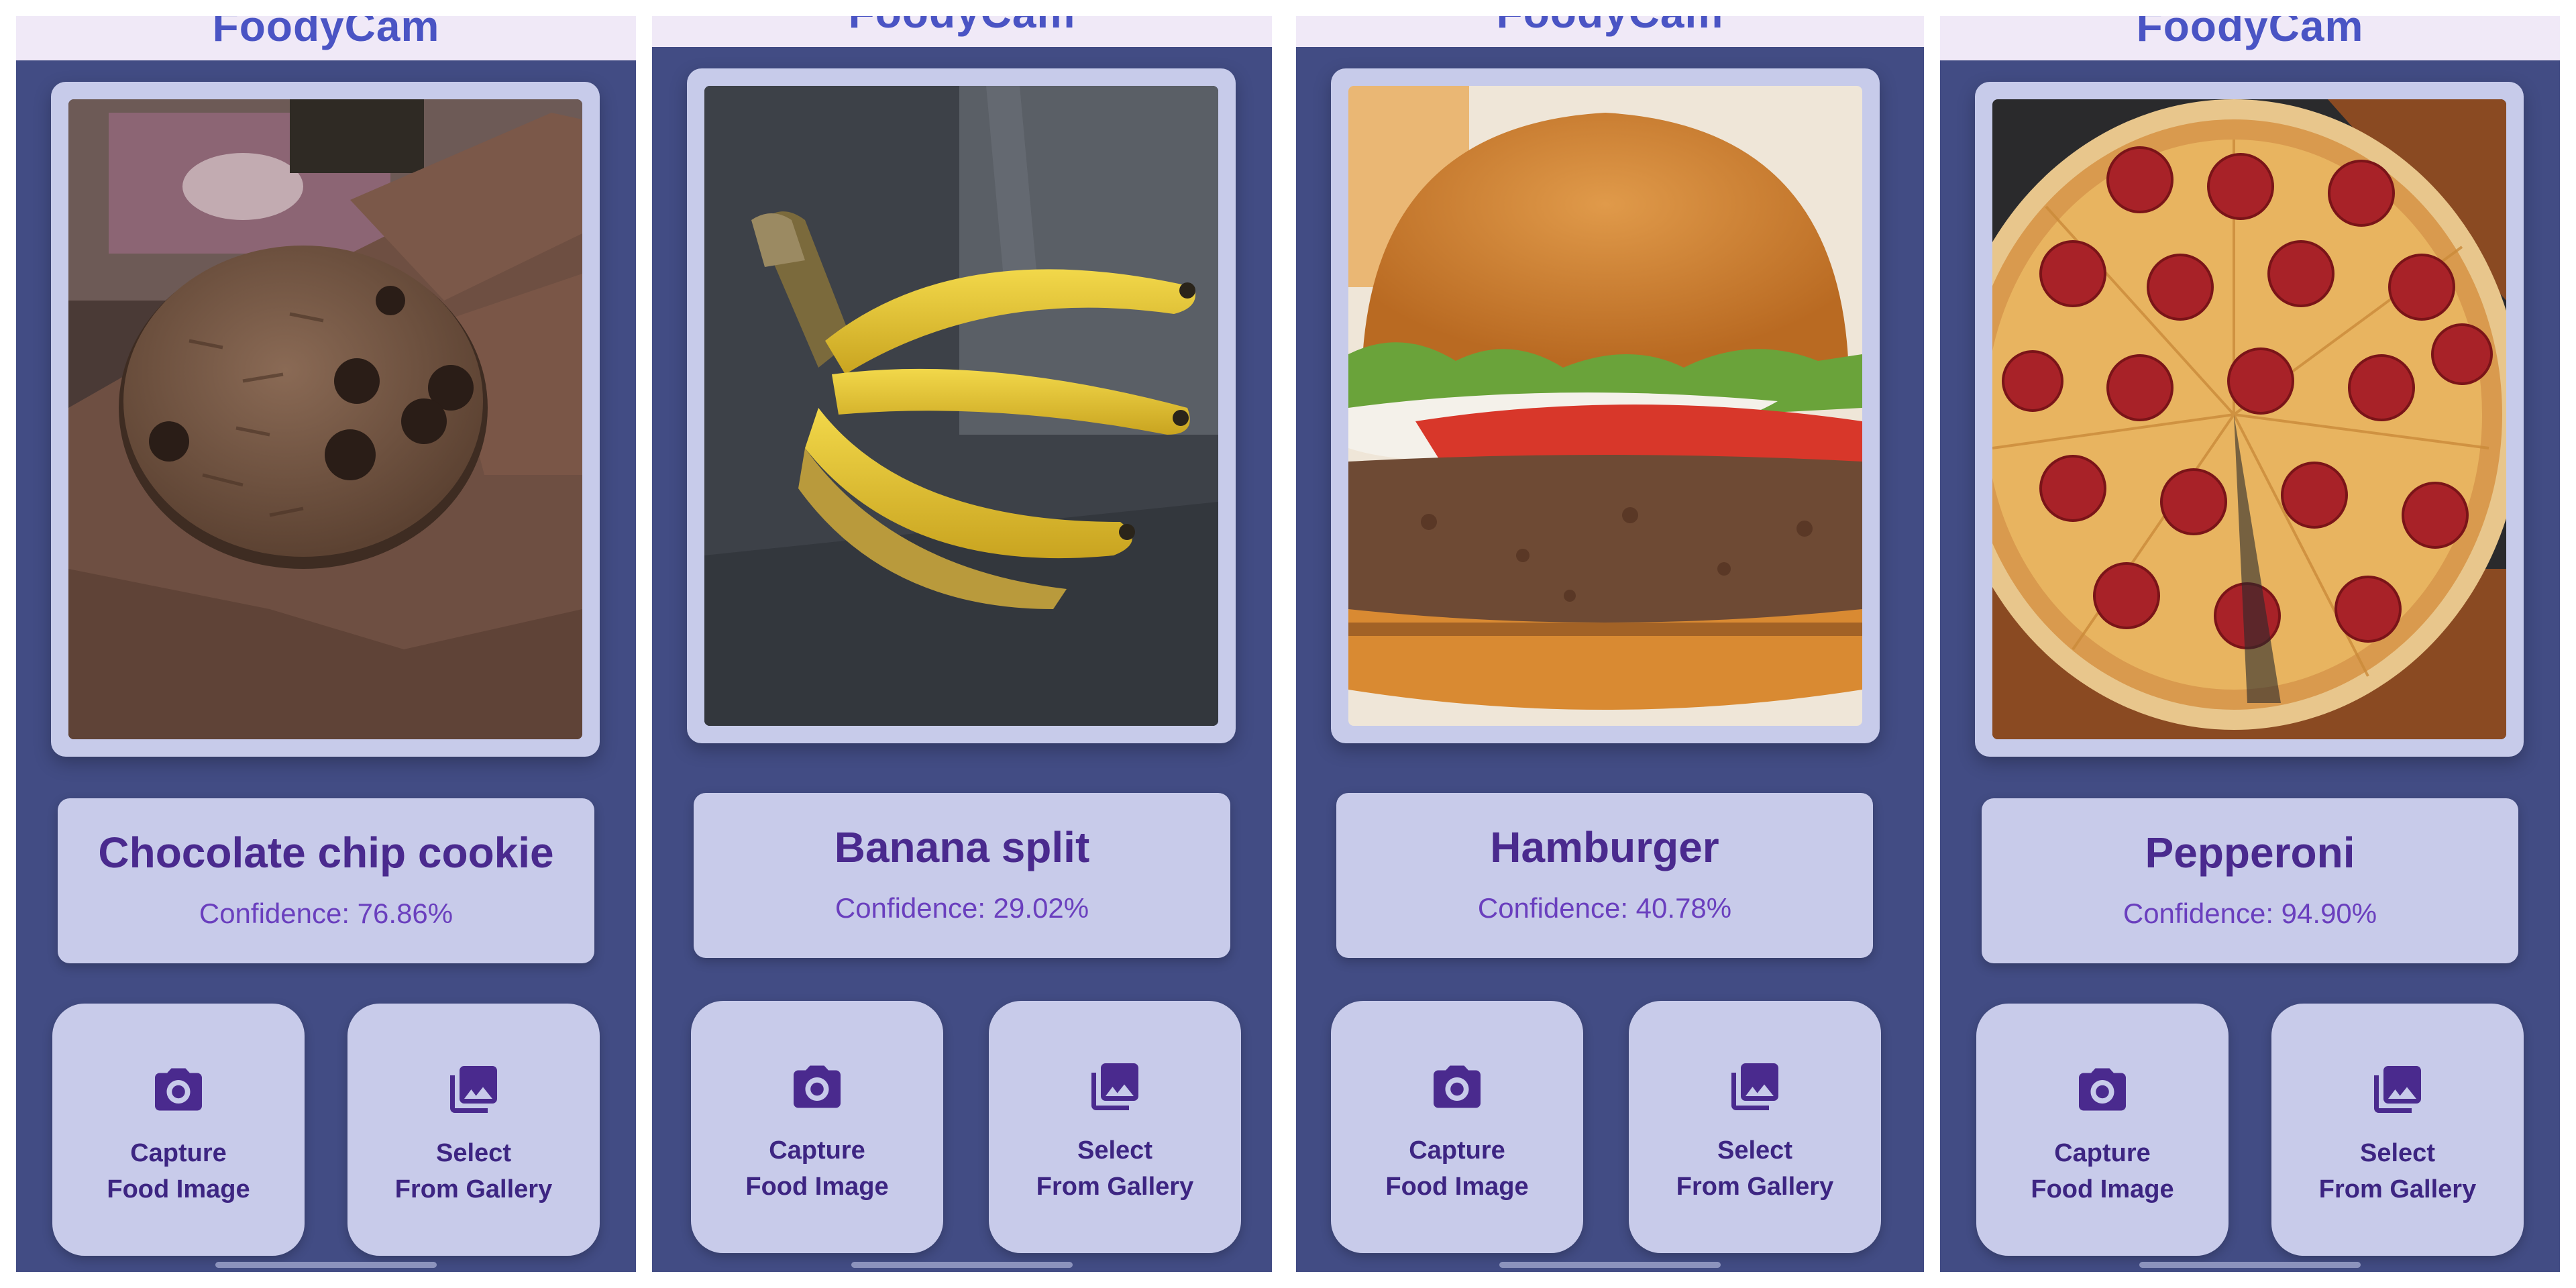  What do you see at coordinates (326, 852) in the screenshot?
I see `prediction-label: Chocolate chip cookie` at bounding box center [326, 852].